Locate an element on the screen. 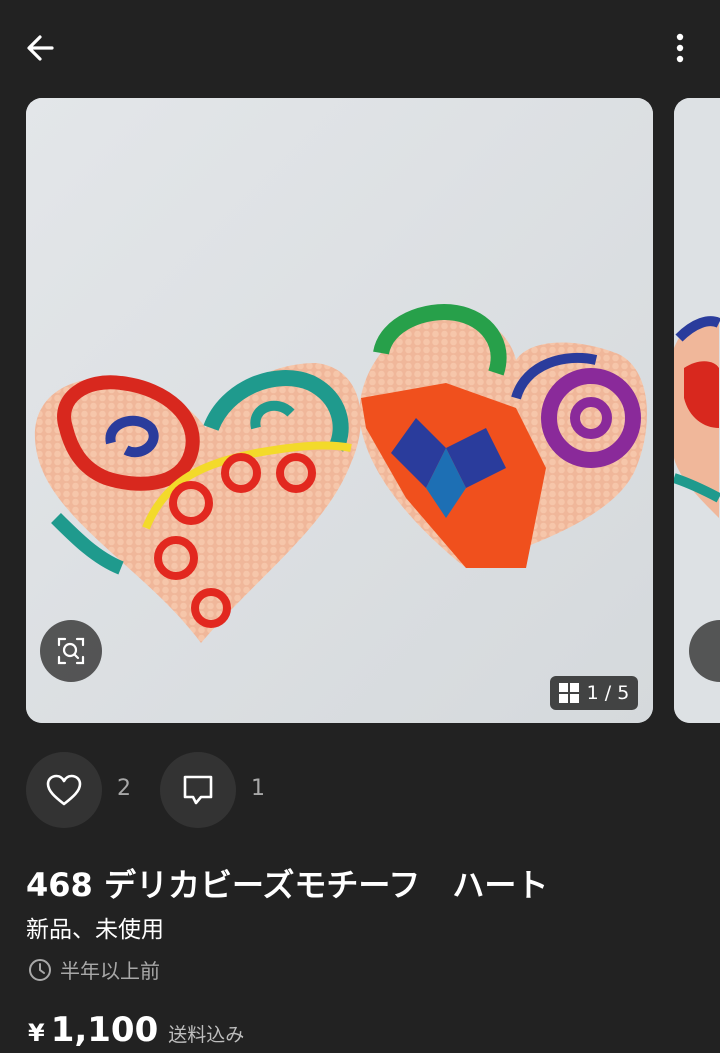  more-options-button is located at coordinates (680, 48).